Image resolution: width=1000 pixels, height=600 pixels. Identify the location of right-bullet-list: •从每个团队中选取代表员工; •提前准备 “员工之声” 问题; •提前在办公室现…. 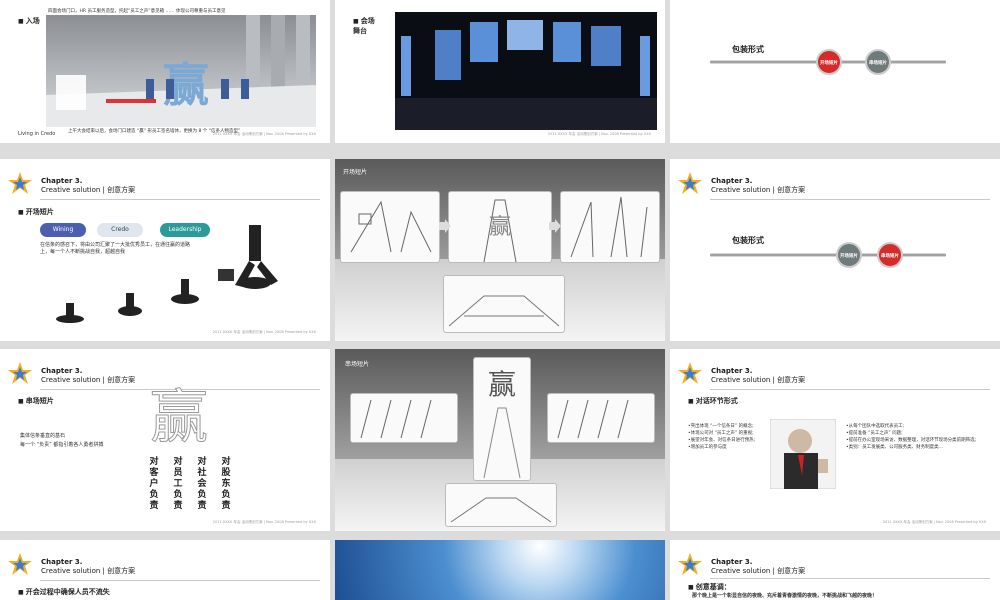
(919, 437).